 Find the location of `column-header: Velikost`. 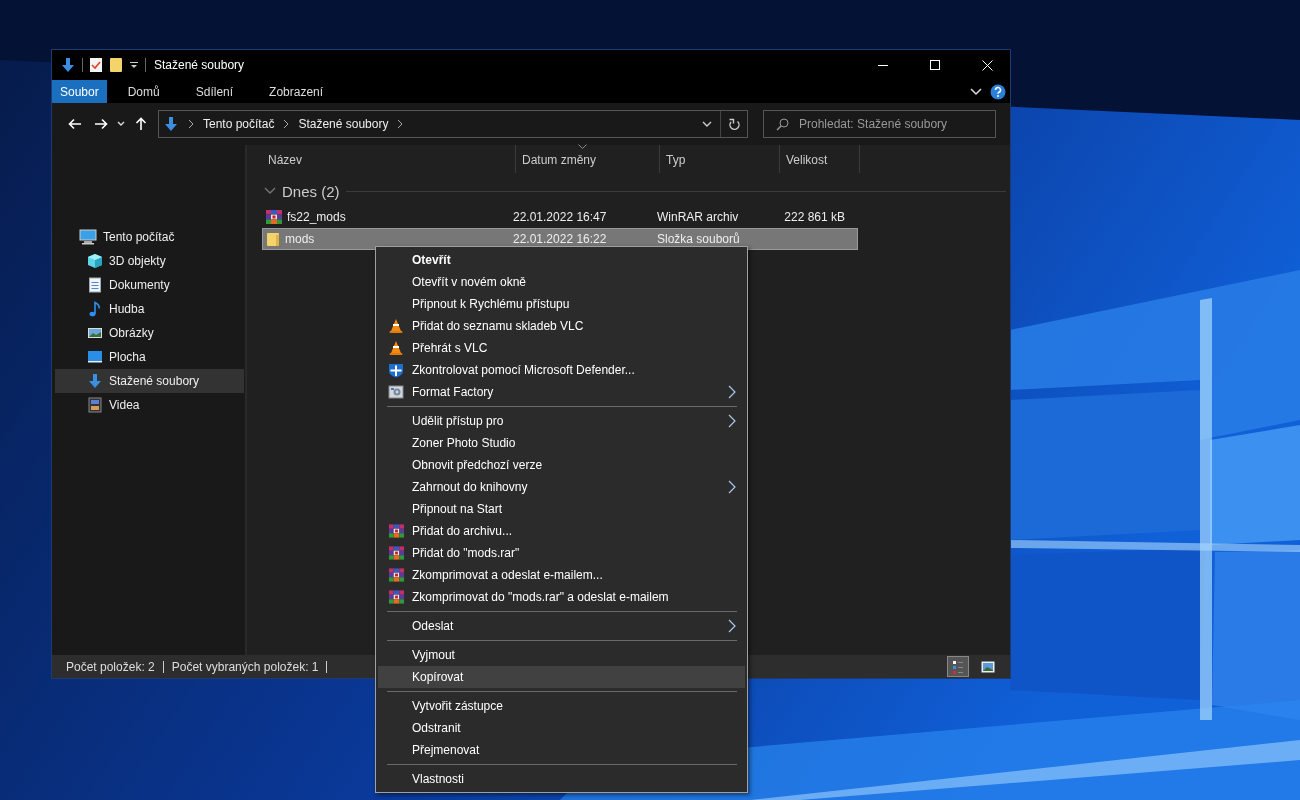

column-header: Velikost is located at coordinates (820, 159).